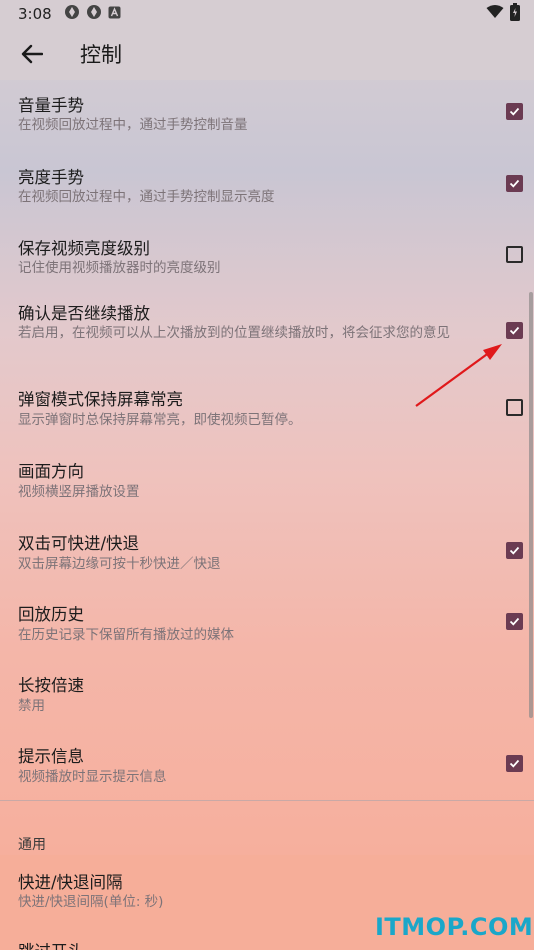  Describe the element at coordinates (51, 944) in the screenshot. I see `setting-title: 跳过开头` at that location.